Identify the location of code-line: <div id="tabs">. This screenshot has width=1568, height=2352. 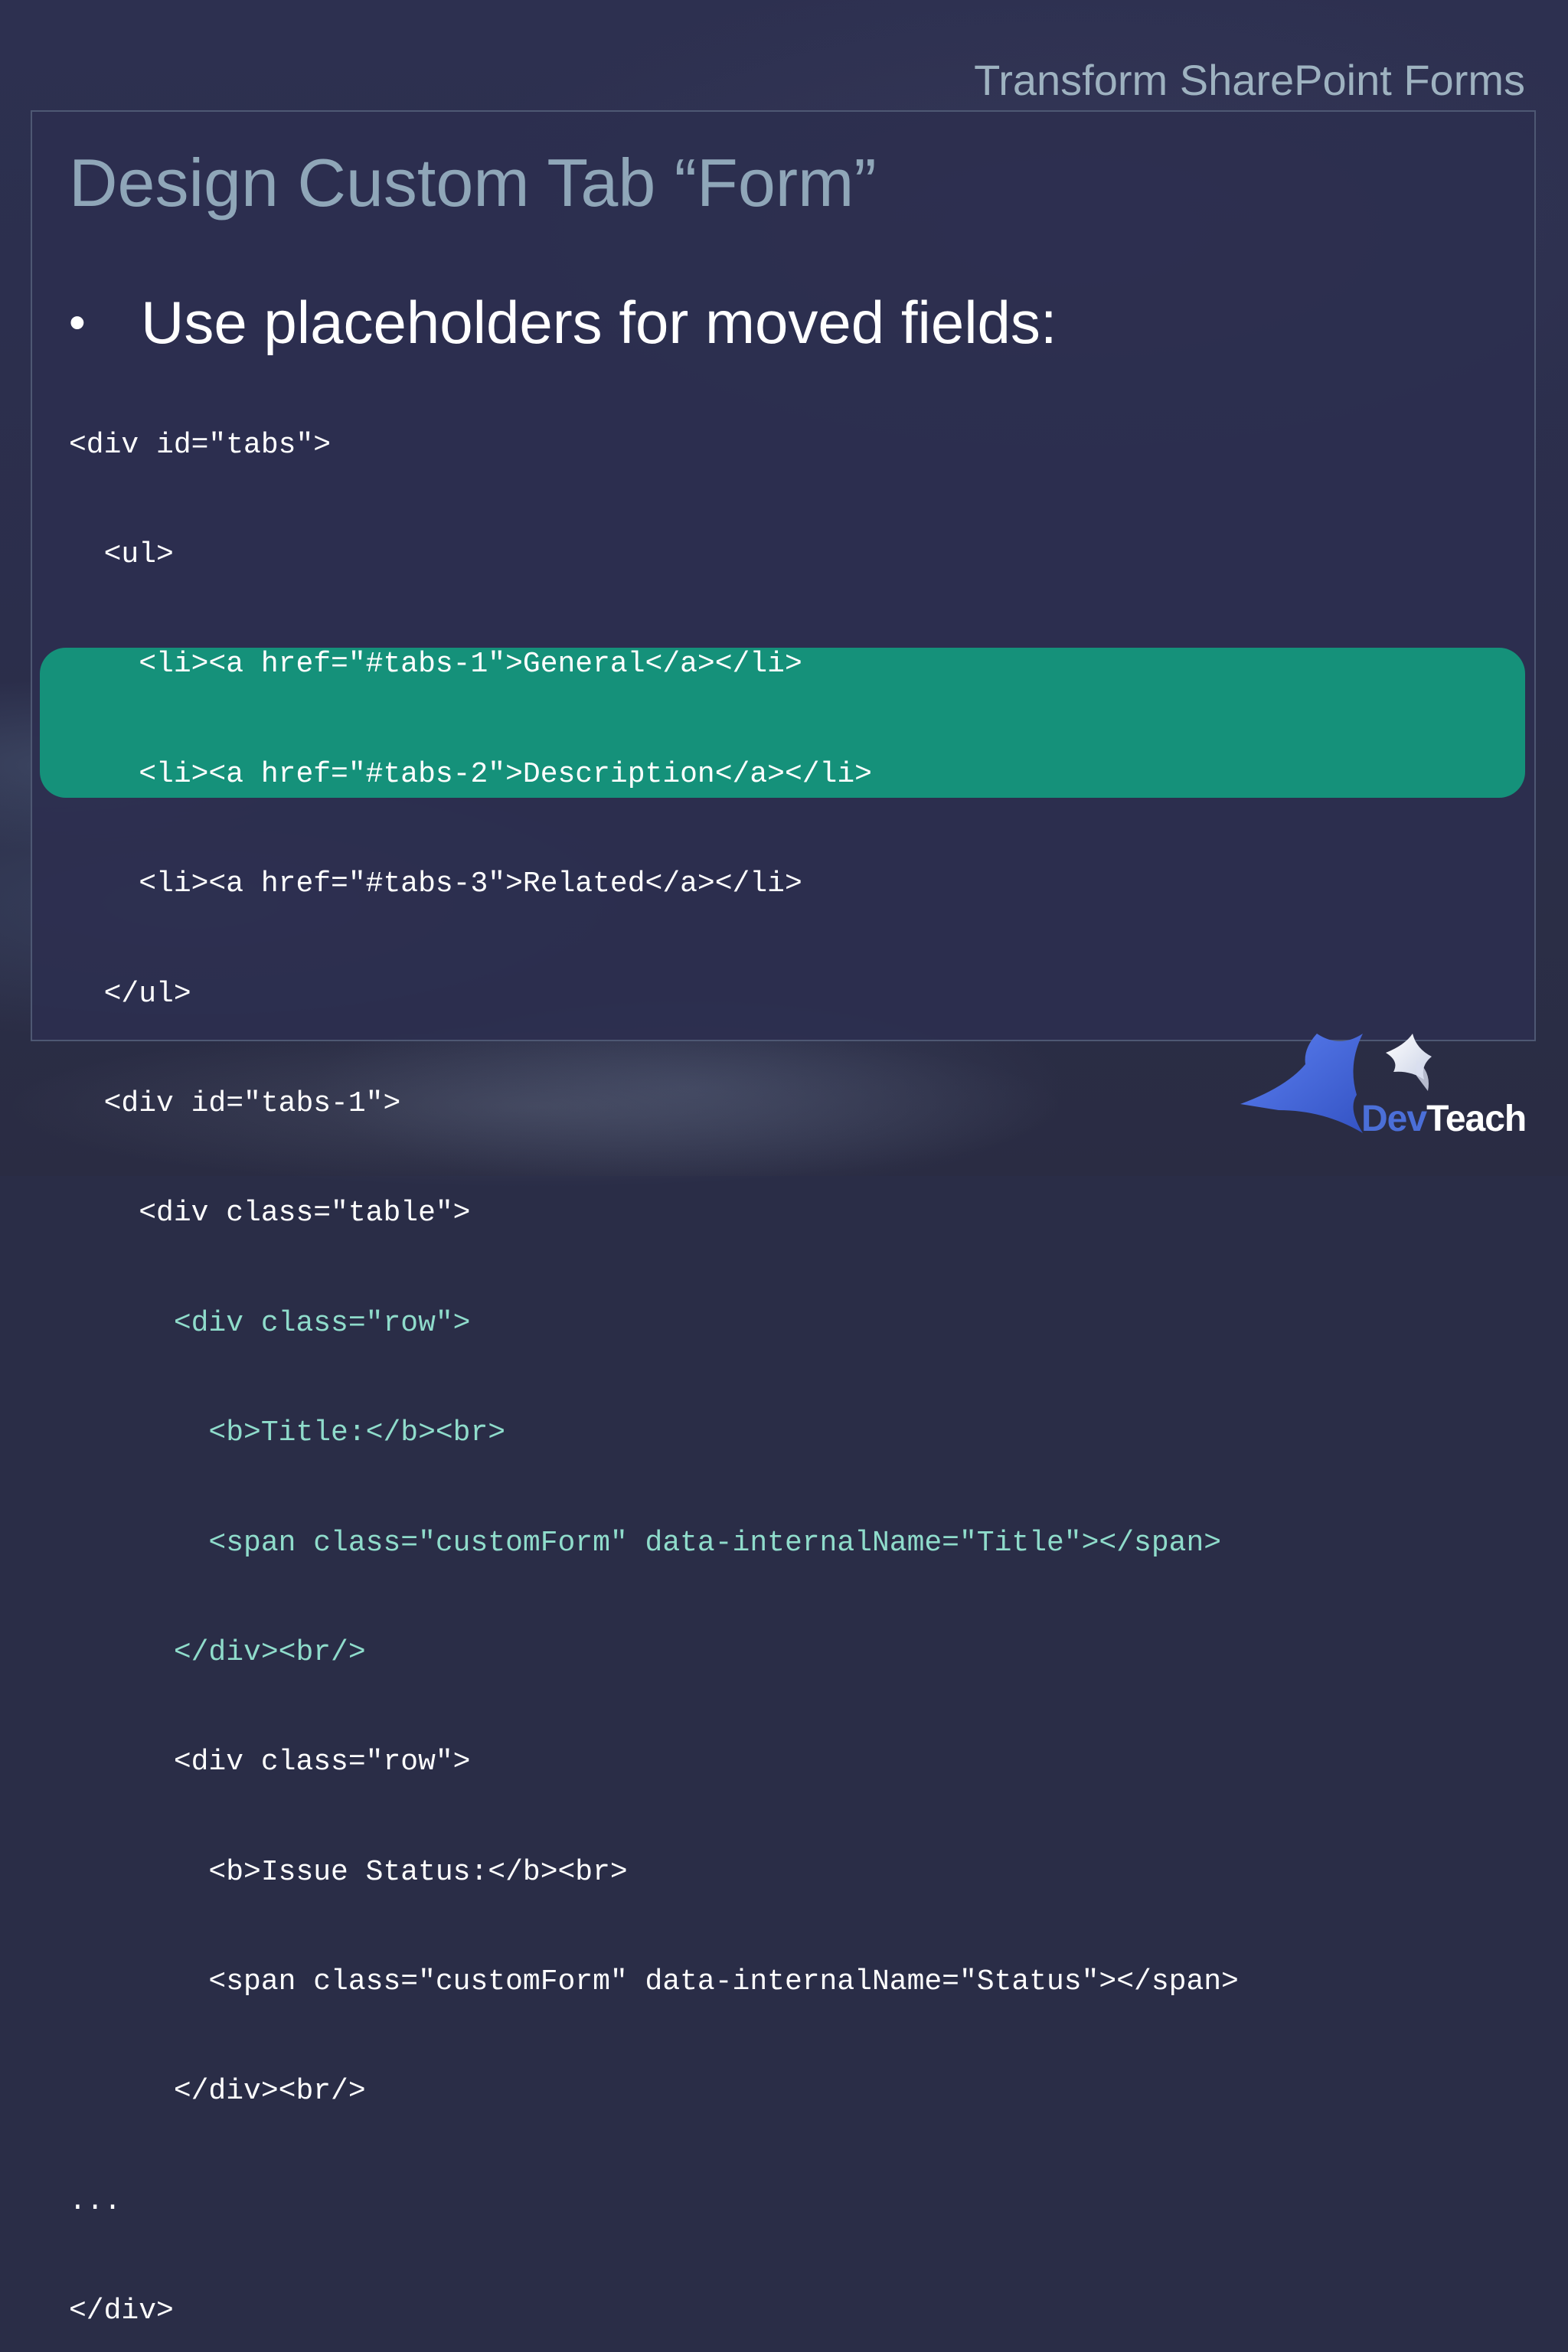
(200, 445).